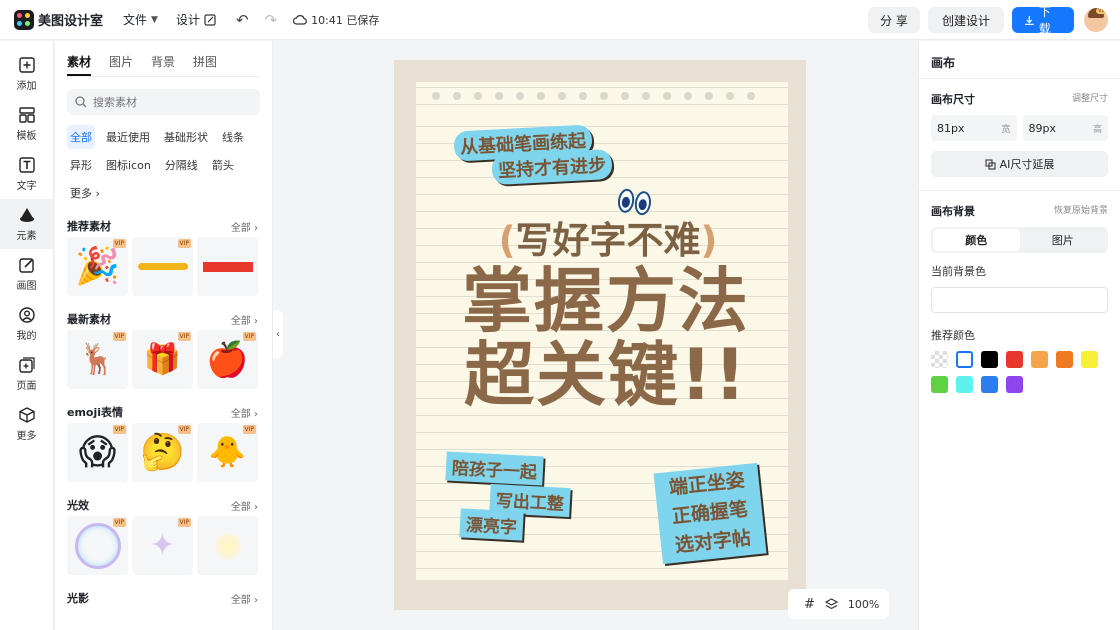  Describe the element at coordinates (85, 193) in the screenshot. I see `chip-more: 更多 ›` at that location.